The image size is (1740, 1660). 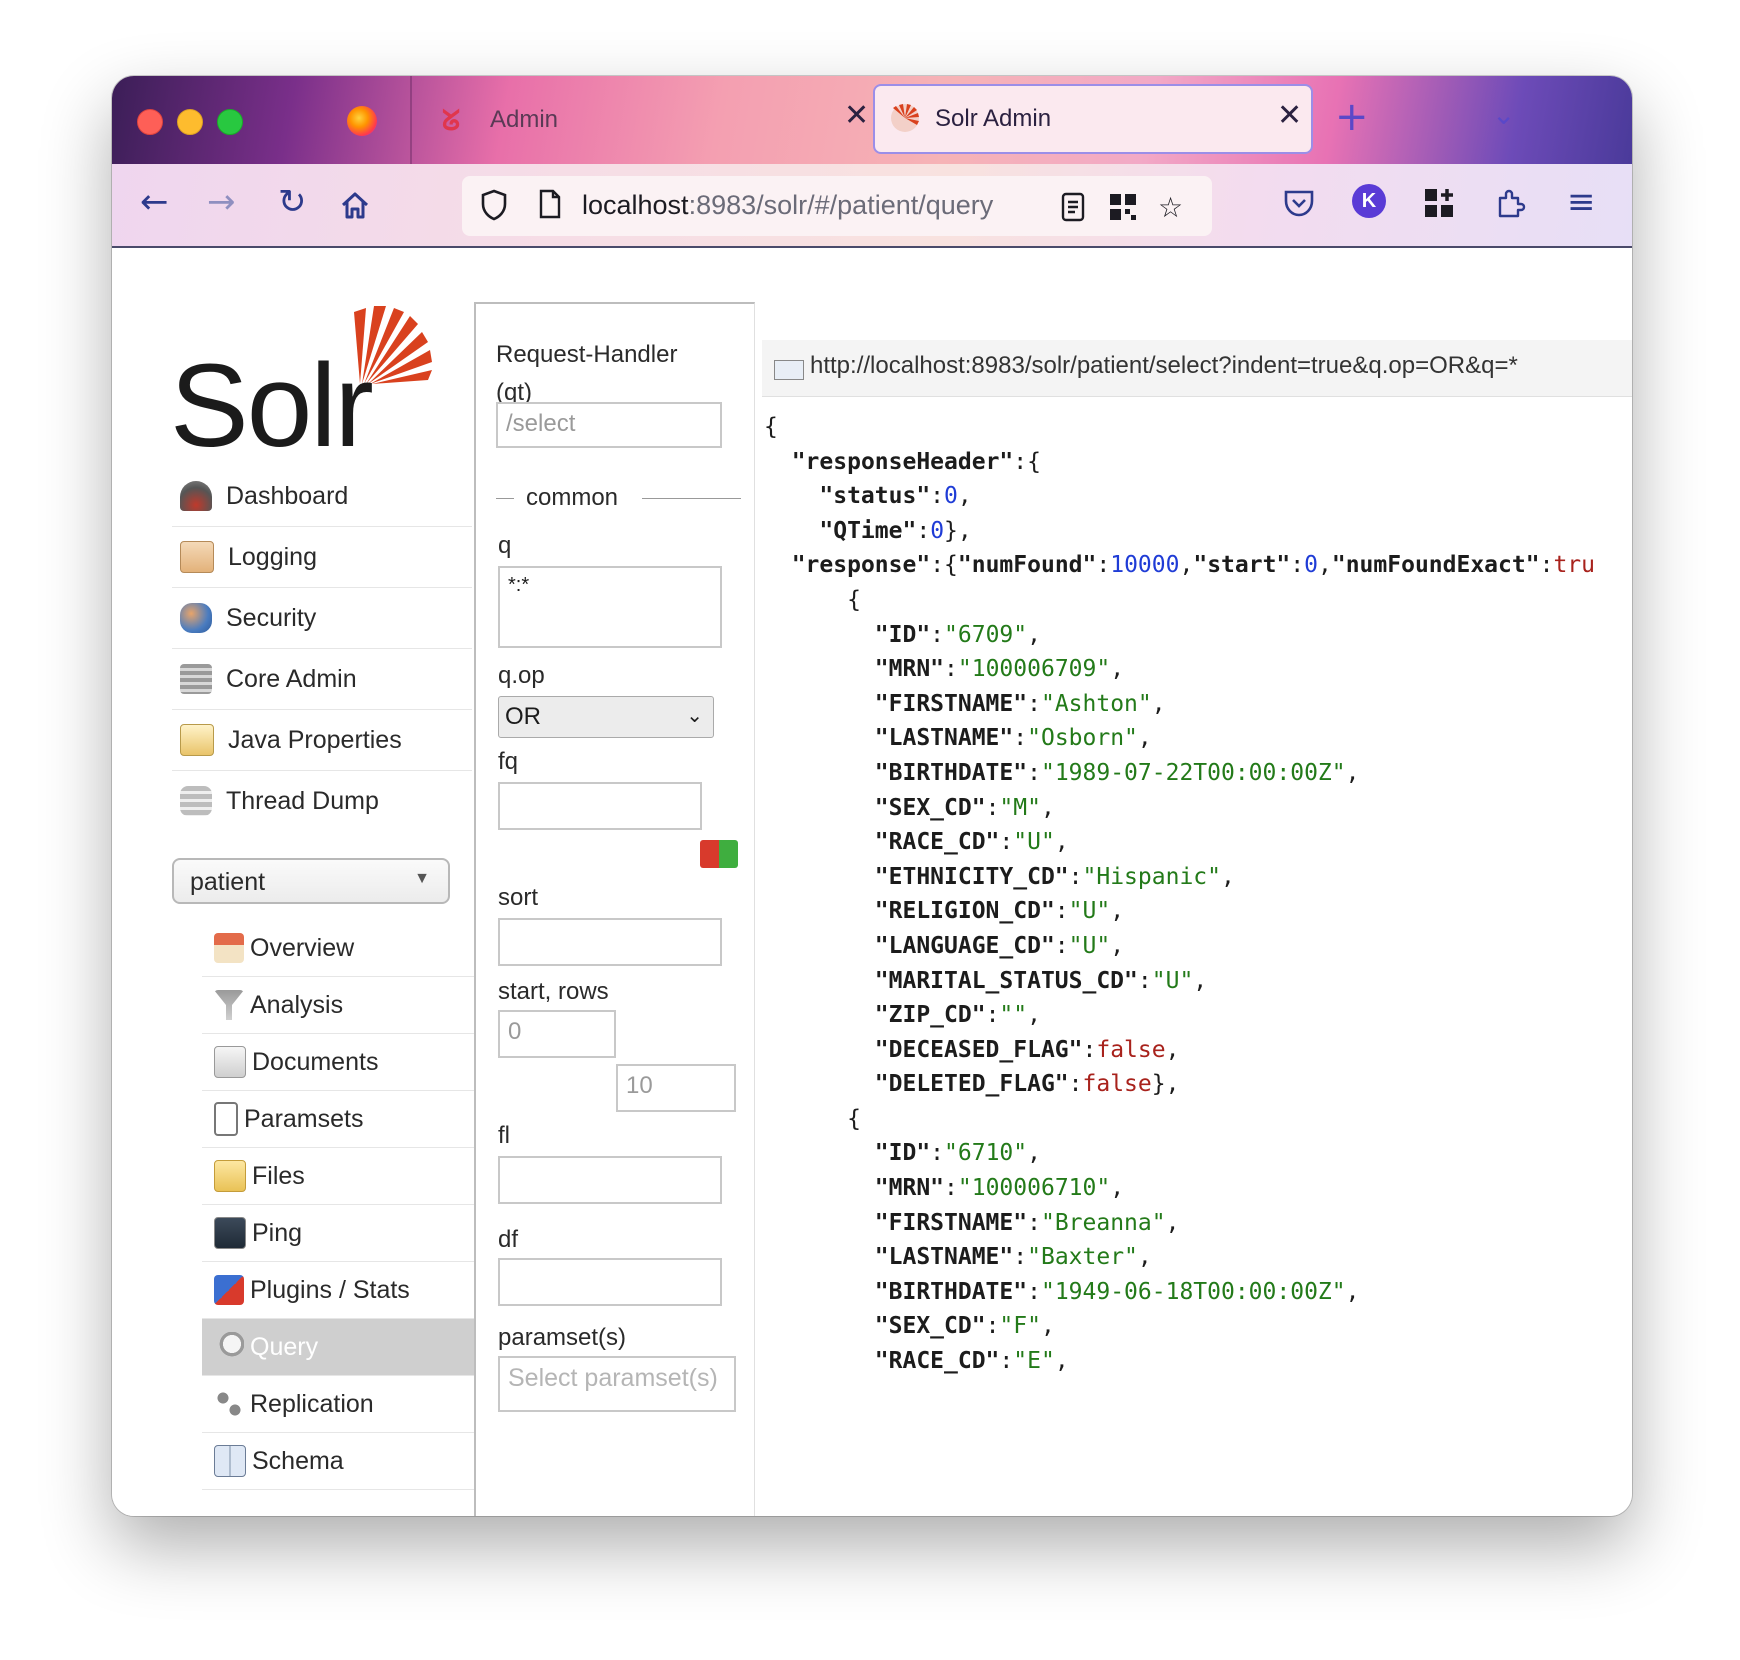 I want to click on df-input, so click(x=610, y=1282).